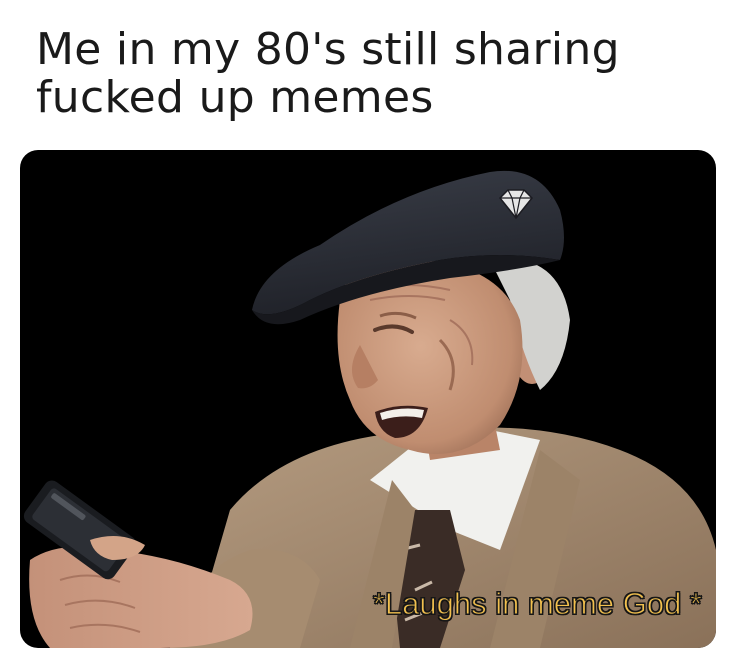 This screenshot has height=660, width=733. I want to click on caption-line-1: Me in my 80's still sharing, so click(328, 49).